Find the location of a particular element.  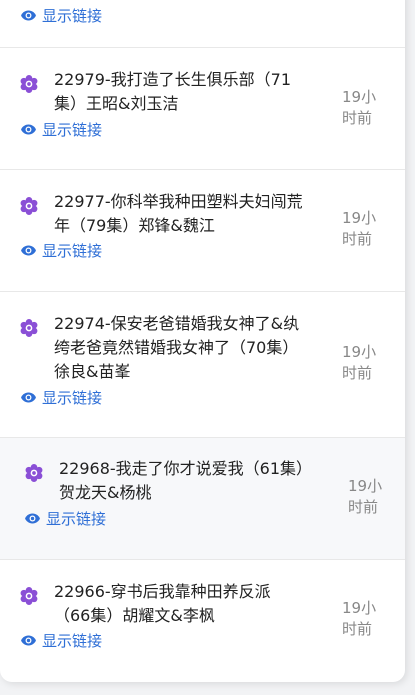

item-title: 22979-我打造了长生俱乐部（71集）王昭&刘玉洁 is located at coordinates (179, 92).